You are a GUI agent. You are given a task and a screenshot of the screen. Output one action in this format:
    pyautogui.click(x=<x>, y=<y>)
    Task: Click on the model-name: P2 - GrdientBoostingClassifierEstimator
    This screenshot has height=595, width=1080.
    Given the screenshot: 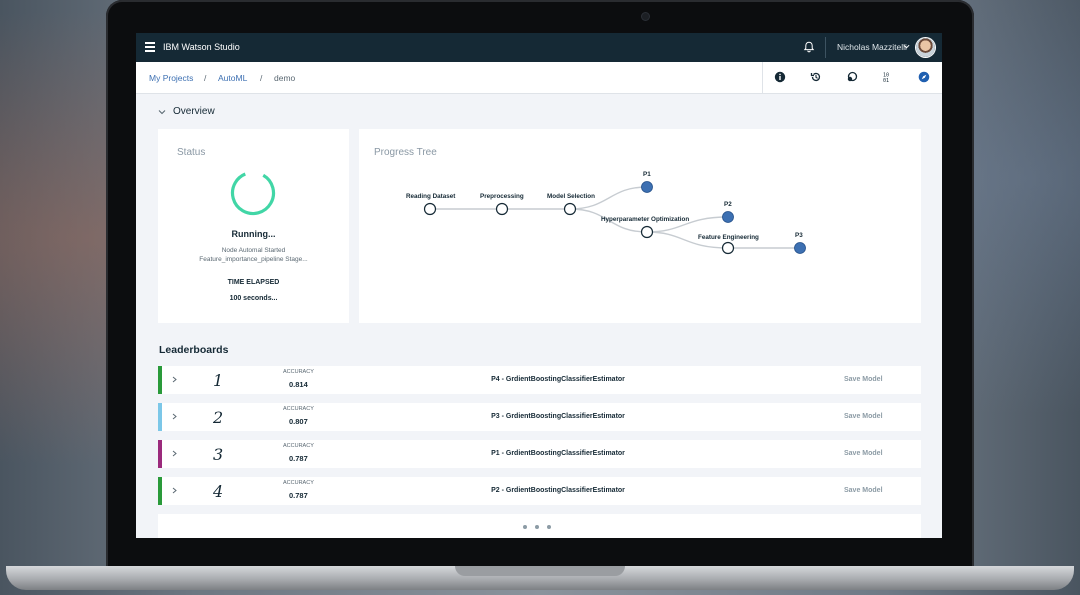 What is the action you would take?
    pyautogui.click(x=558, y=490)
    